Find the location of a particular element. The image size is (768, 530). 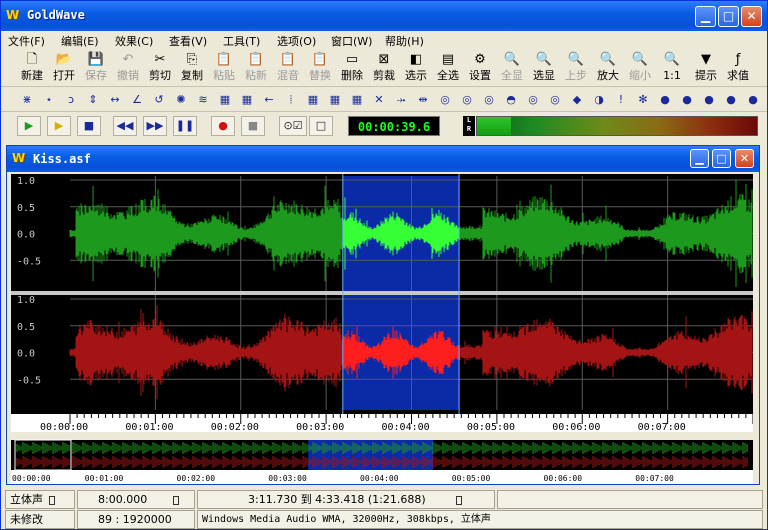

cue-icon: ▼ is located at coordinates (706, 59).